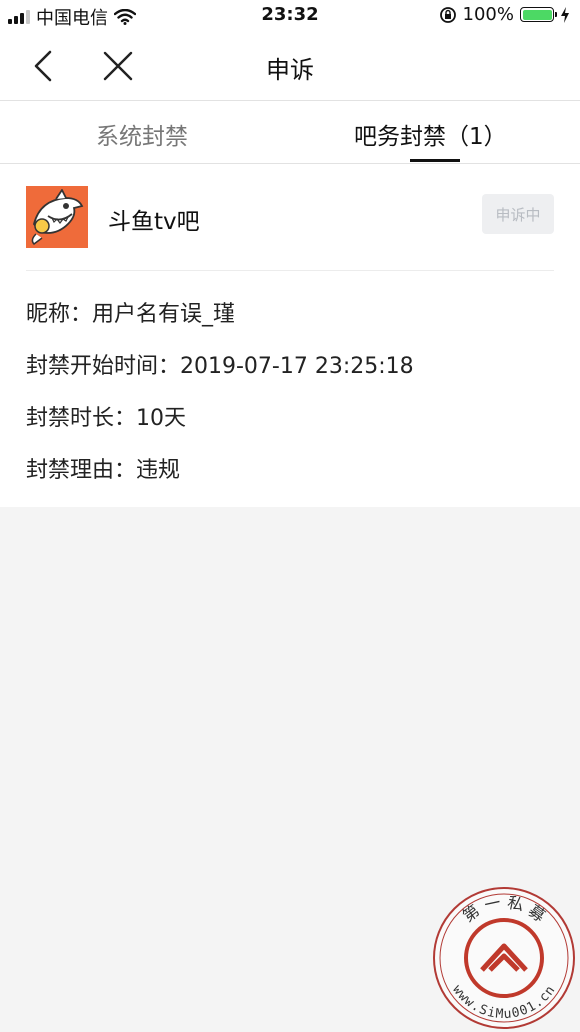  I want to click on ban-reason-row: 封禁理由：违规, so click(103, 470).